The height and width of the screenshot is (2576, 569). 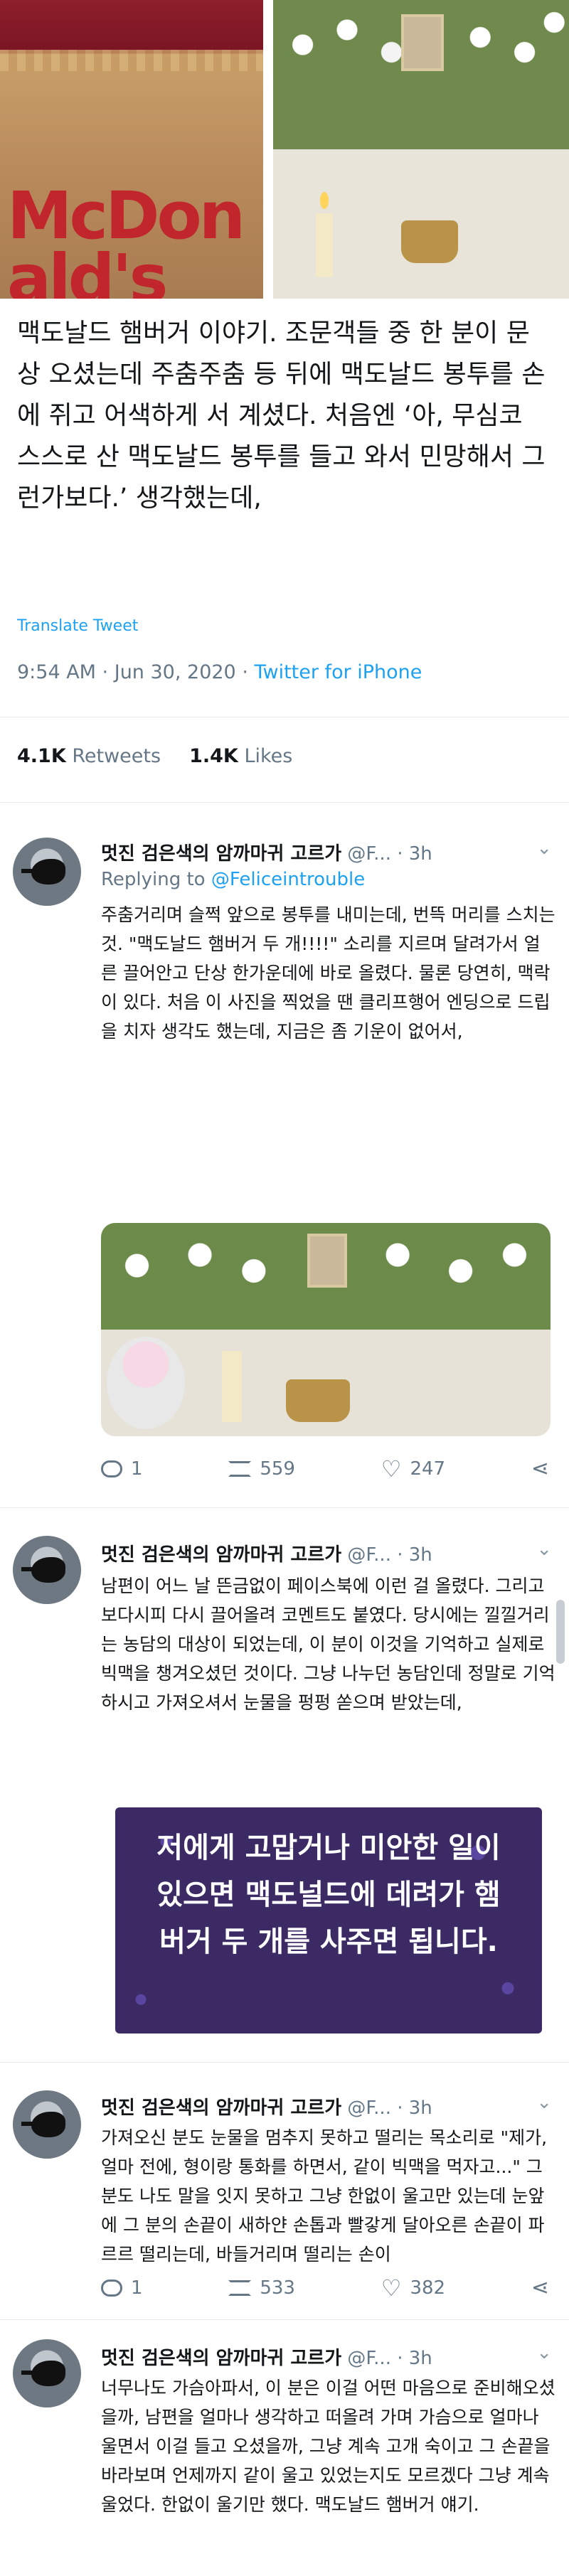 What do you see at coordinates (325, 200) in the screenshot?
I see `candle-flame` at bounding box center [325, 200].